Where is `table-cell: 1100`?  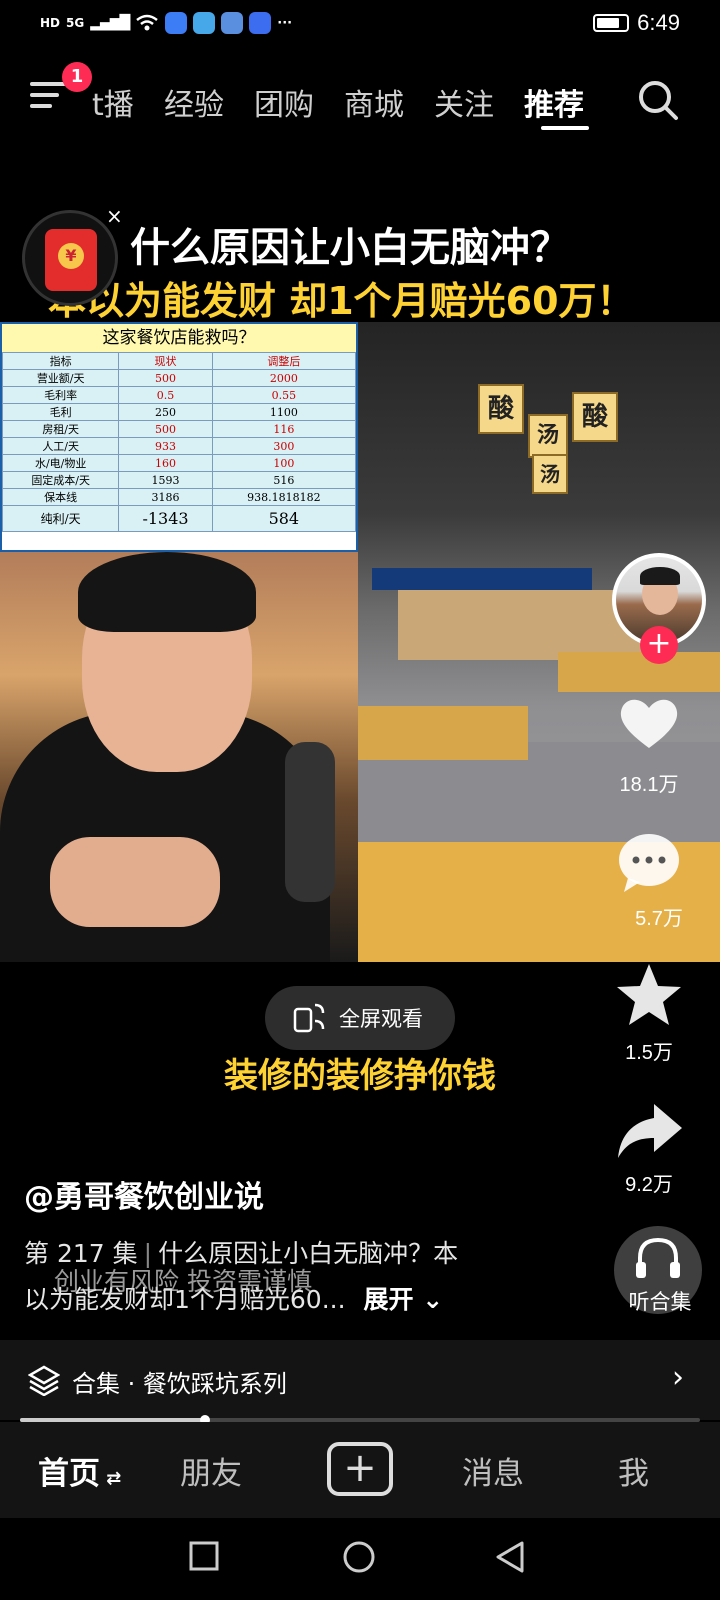
table-cell: 1100 is located at coordinates (284, 412).